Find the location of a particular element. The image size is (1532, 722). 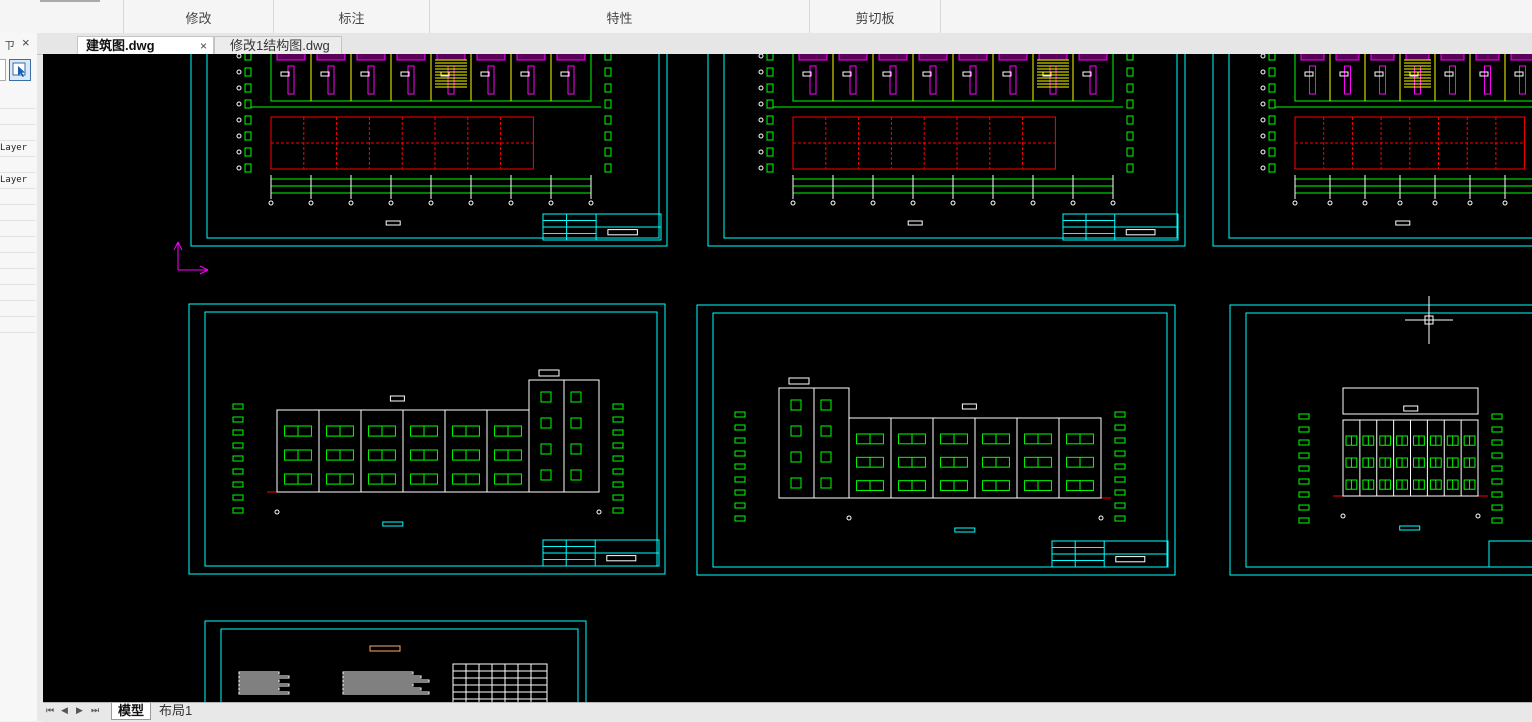

first-tab-icon: ⏮ is located at coordinates (50, 710).